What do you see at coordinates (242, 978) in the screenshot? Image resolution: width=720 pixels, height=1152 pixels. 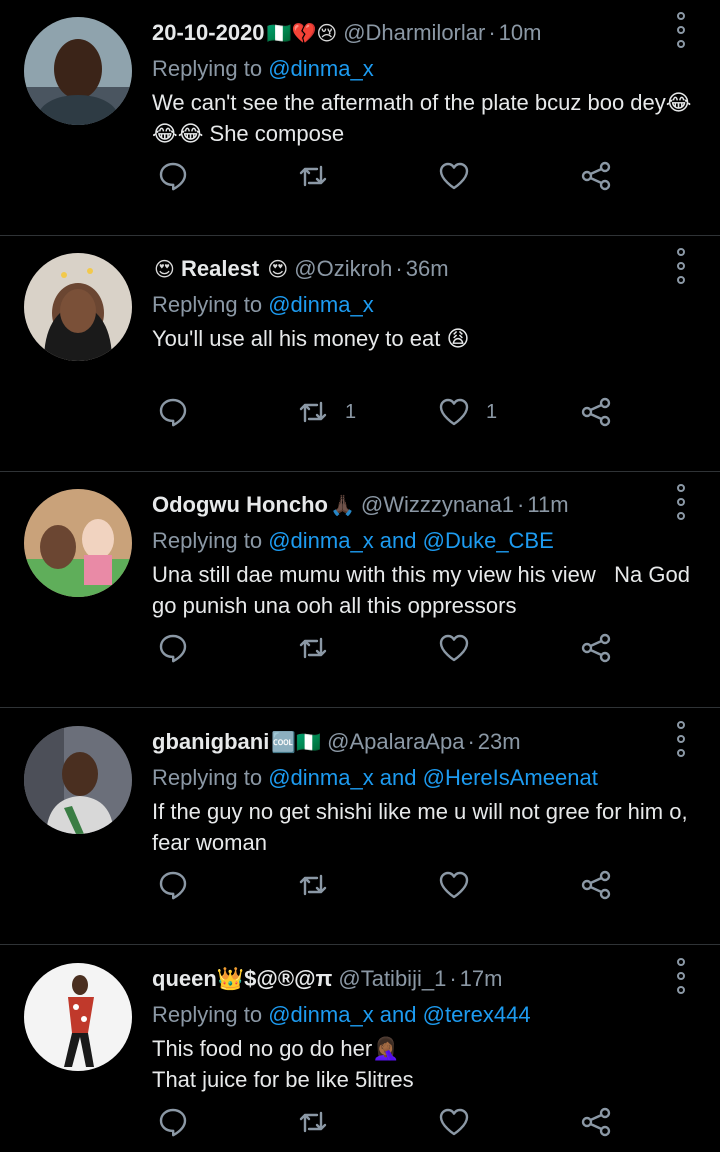 I see `display-name: queen👑$@®@π` at bounding box center [242, 978].